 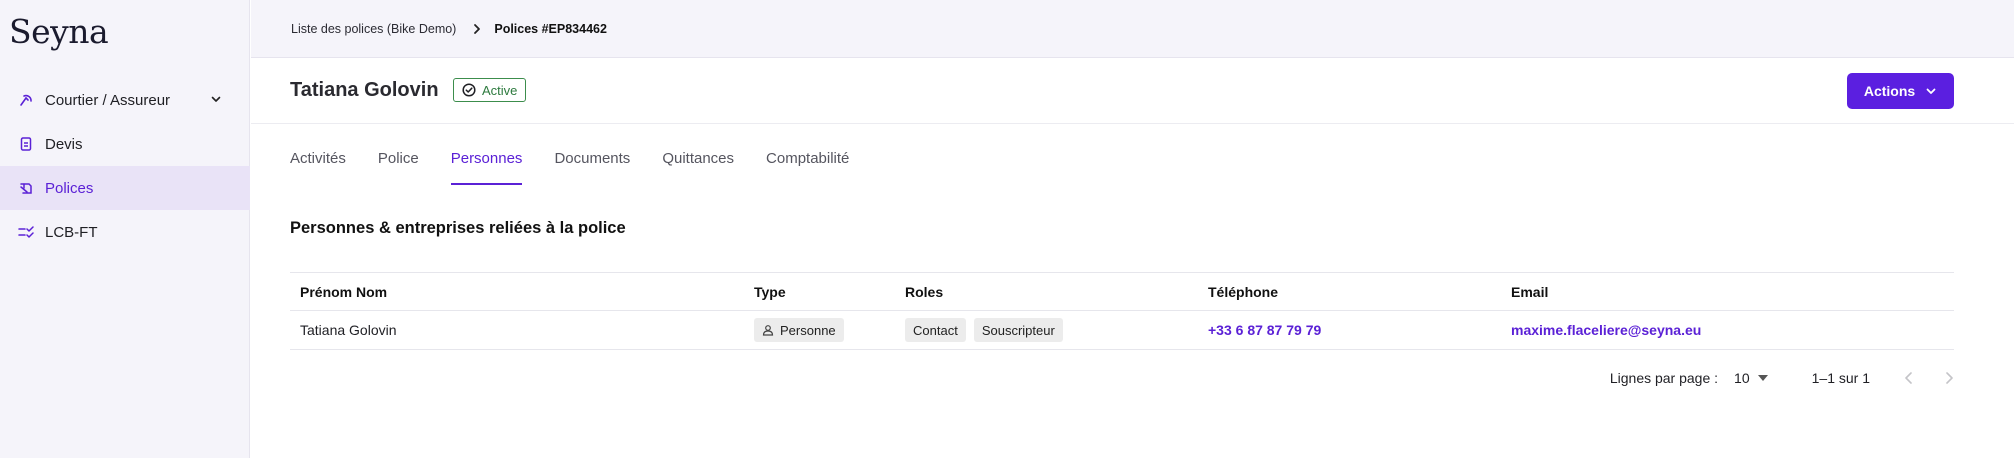 I want to click on sidebar-item-label: Devis, so click(x=64, y=144).